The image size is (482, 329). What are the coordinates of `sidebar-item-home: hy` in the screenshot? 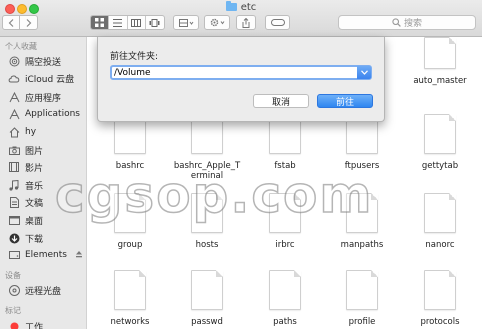 It's located at (22, 132).